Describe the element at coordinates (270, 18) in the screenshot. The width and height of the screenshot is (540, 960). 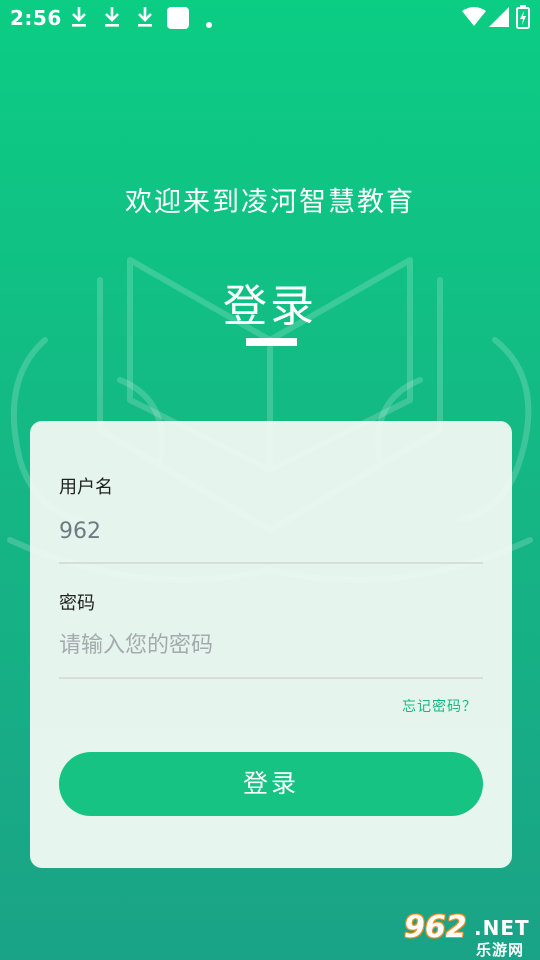
I see `status-bar: 2:56` at that location.